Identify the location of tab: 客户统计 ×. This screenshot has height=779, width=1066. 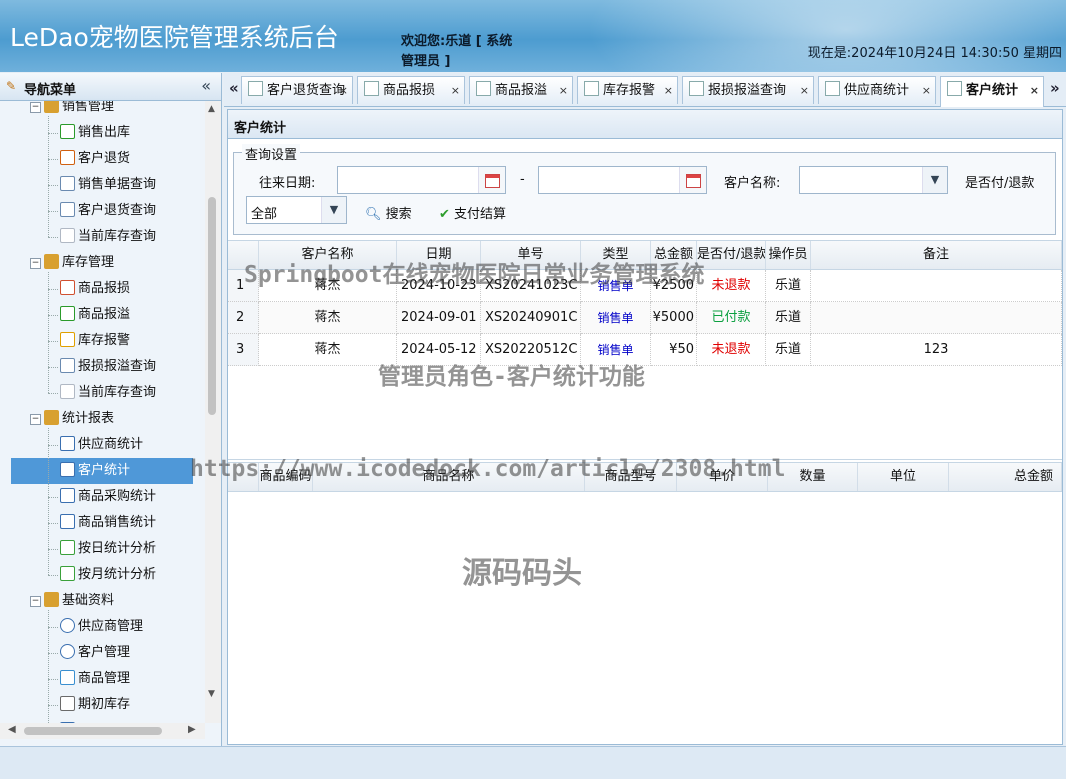
(992, 91).